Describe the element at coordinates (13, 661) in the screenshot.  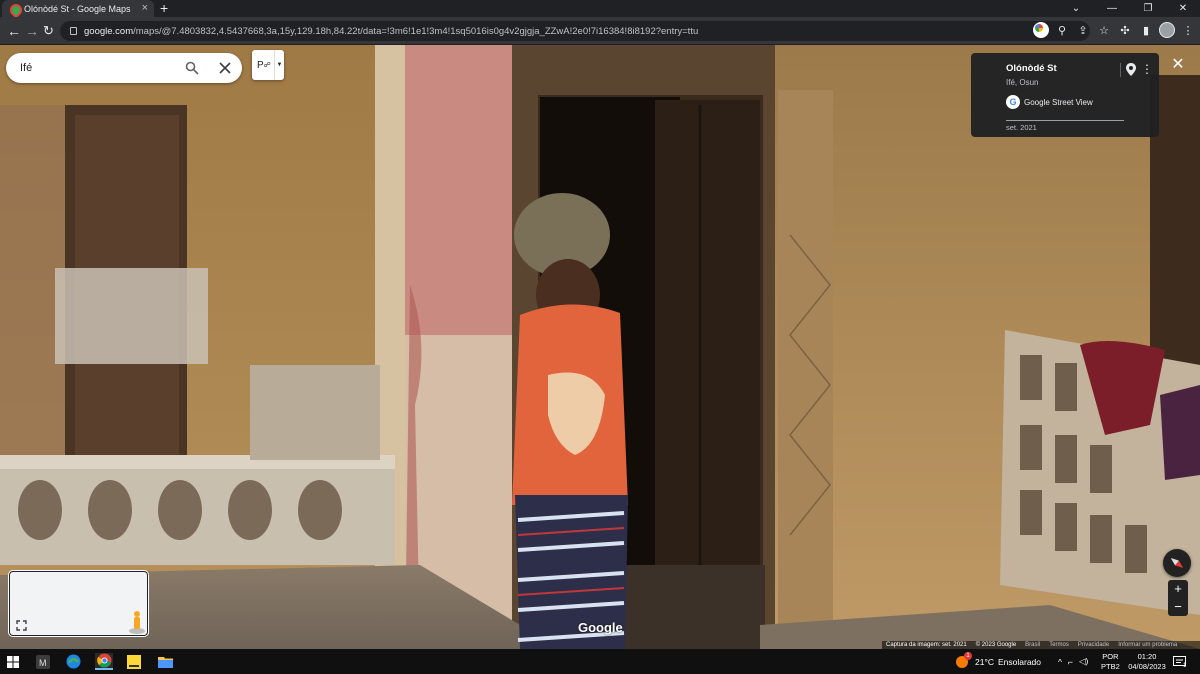
I see `windows-start-icon` at that location.